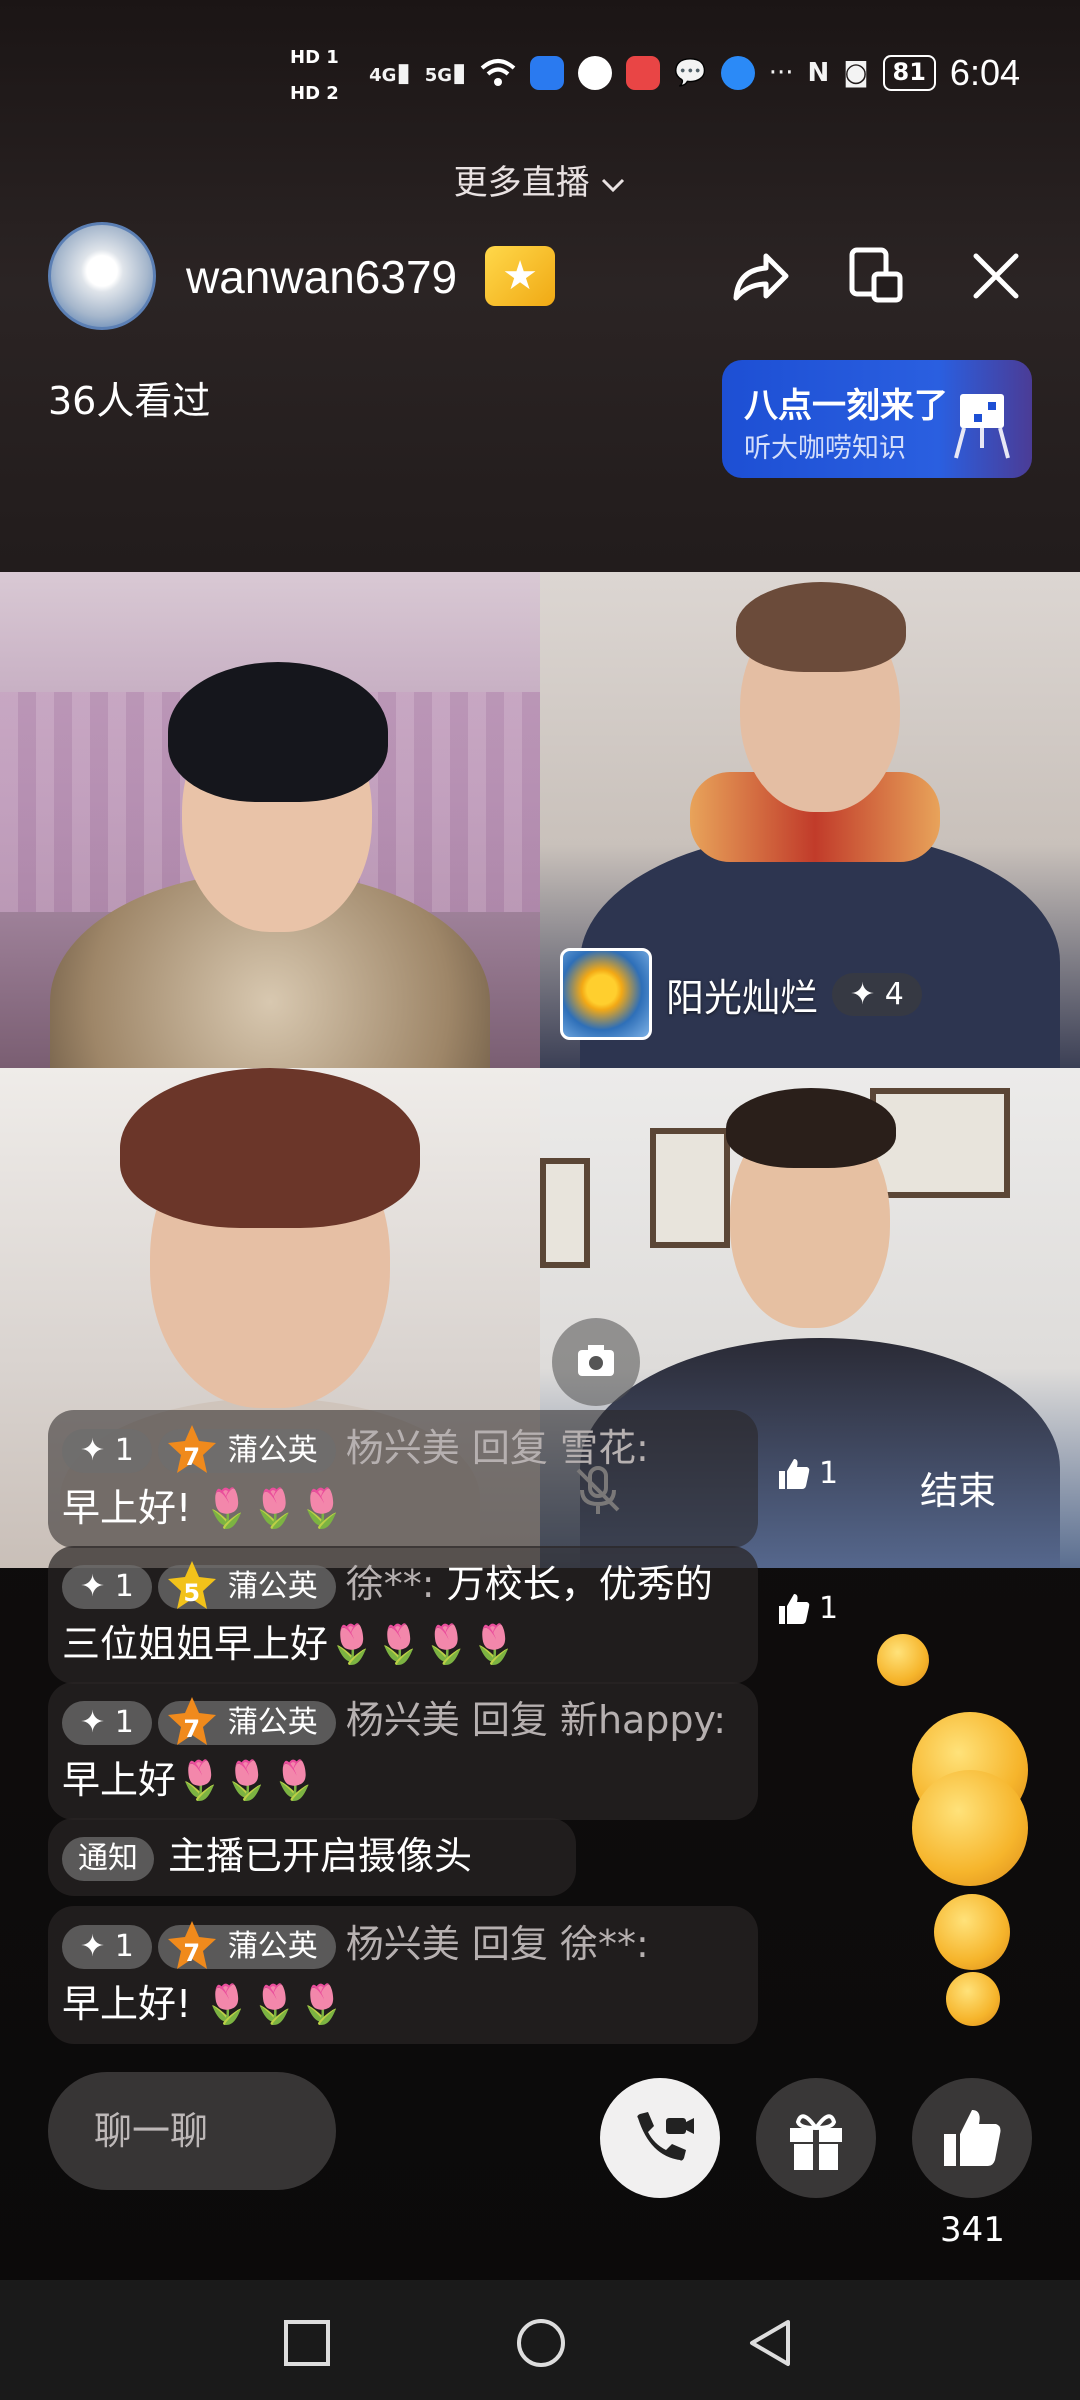 The height and width of the screenshot is (2400, 1080). I want to click on signal-4g-icon: 4G▮, so click(390, 73).